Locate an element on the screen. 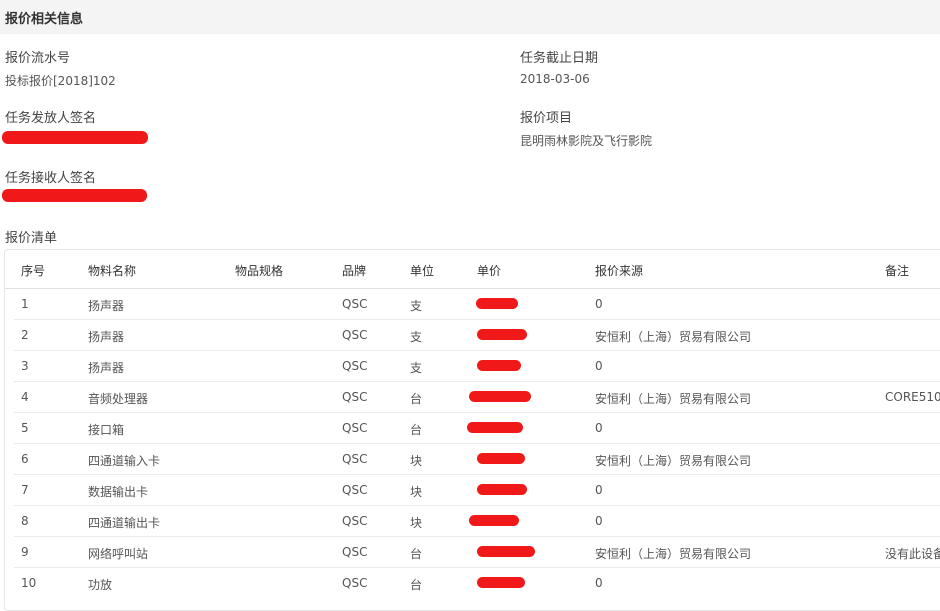 This screenshot has height=611, width=940. cell-seq: 2 is located at coordinates (25, 335).